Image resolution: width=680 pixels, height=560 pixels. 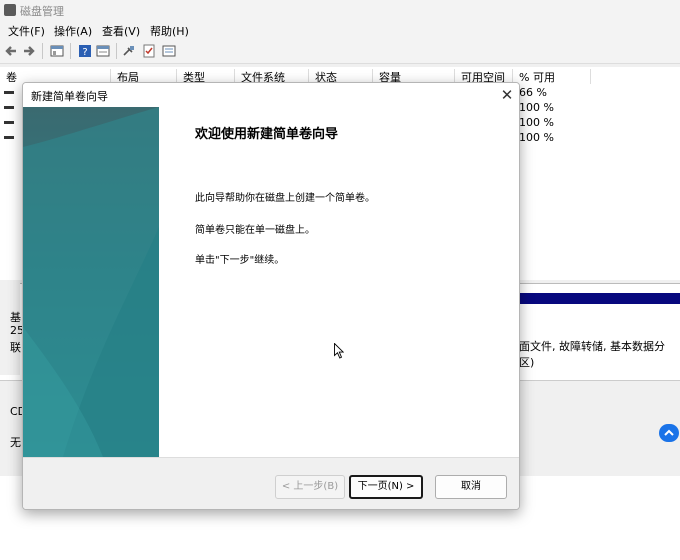 What do you see at coordinates (149, 51) in the screenshot?
I see `checklist-icon` at bounding box center [149, 51].